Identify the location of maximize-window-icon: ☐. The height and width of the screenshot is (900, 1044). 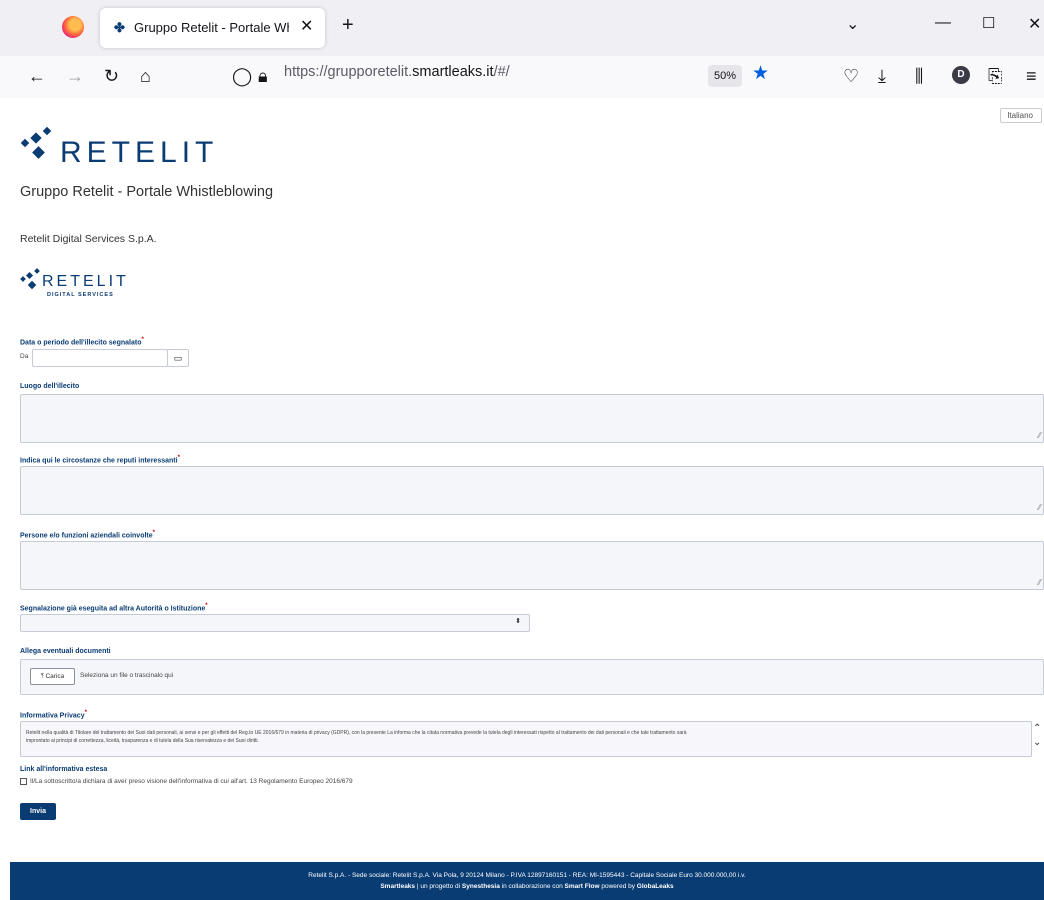
(988, 23).